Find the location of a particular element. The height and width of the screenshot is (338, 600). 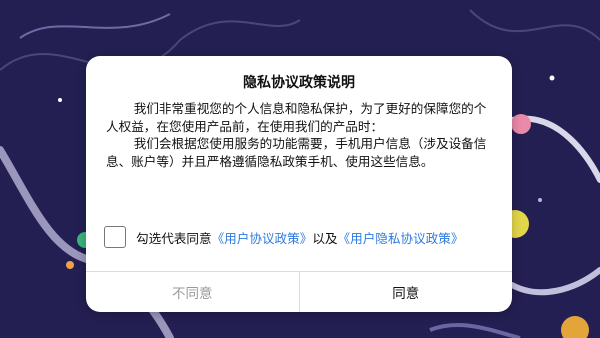

consent-prefix-text: 勾选代表同意 is located at coordinates (174, 238).